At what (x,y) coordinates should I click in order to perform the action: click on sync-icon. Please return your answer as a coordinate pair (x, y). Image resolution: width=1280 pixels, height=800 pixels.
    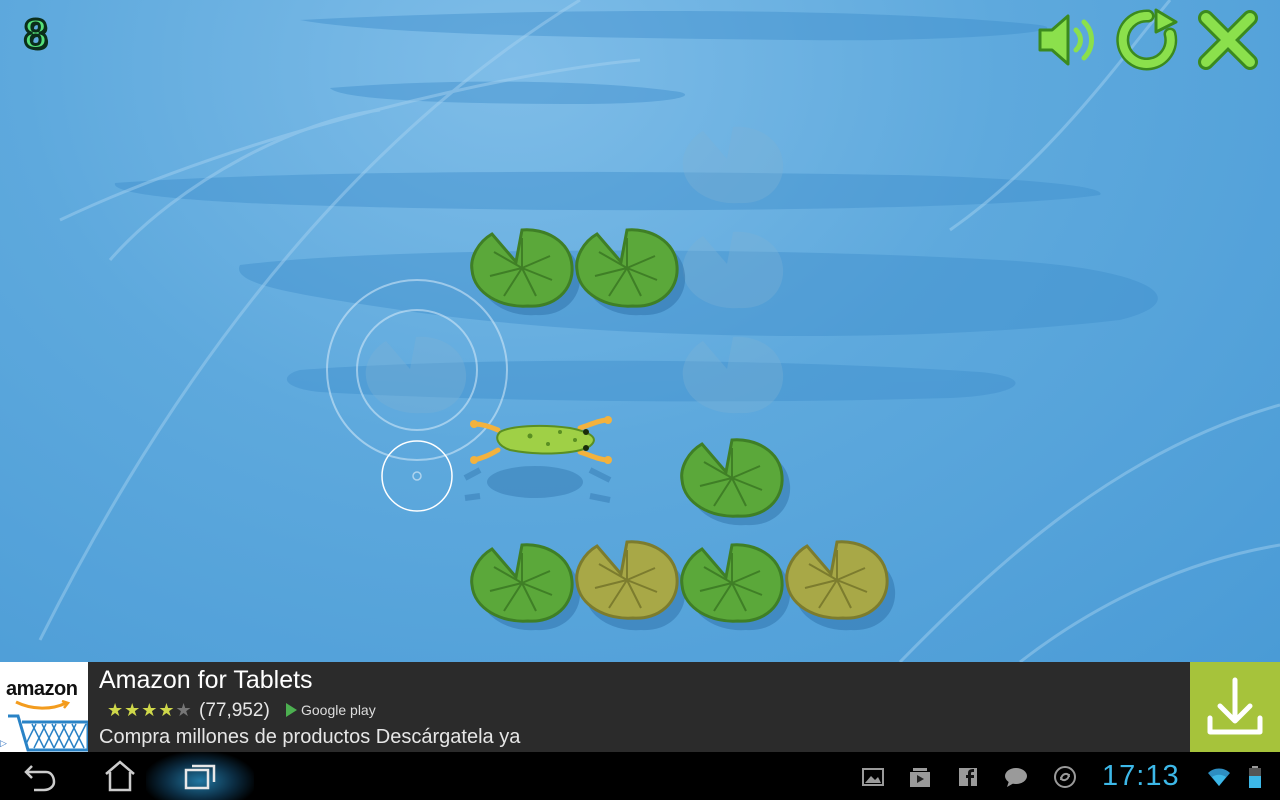
    Looking at the image, I should click on (1065, 777).